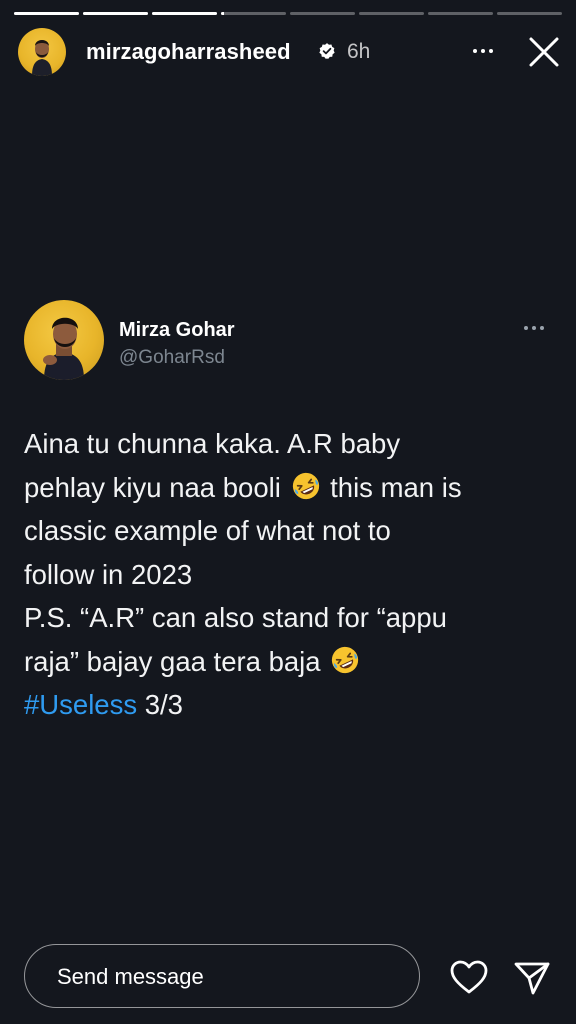 The width and height of the screenshot is (576, 1024). I want to click on tweet-line: classic example of what not to, so click(207, 530).